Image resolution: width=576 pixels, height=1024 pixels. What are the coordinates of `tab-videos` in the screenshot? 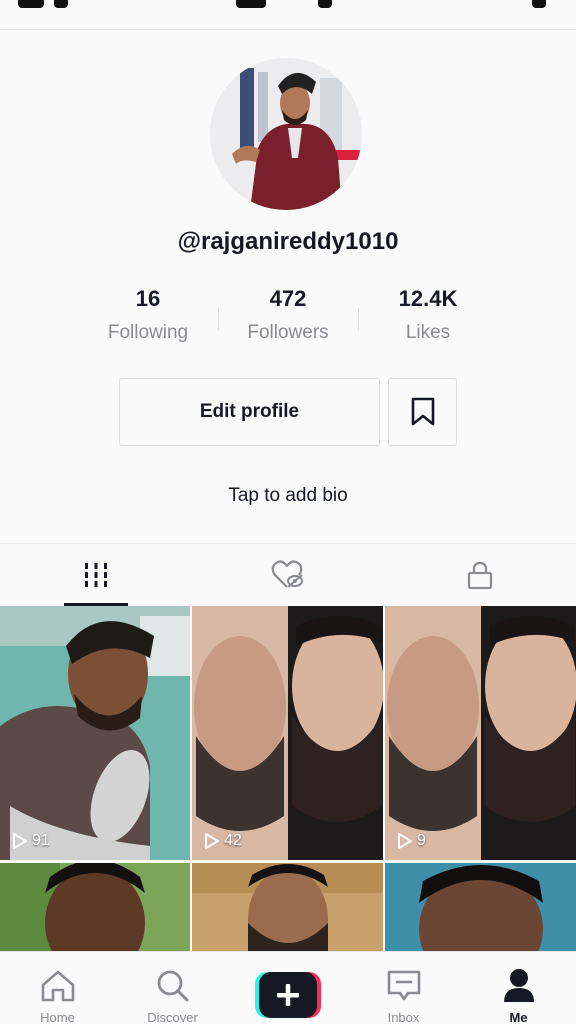 It's located at (96, 575).